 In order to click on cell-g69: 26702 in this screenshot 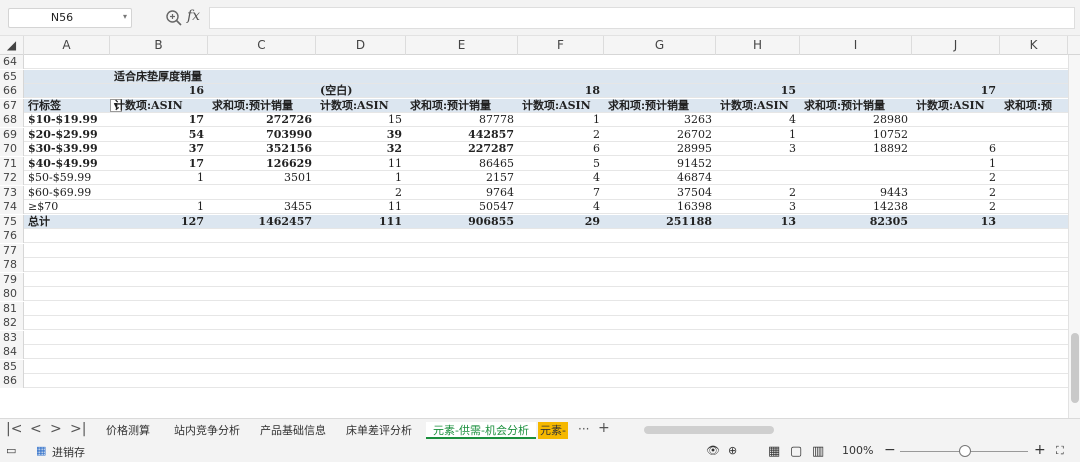, I will do `click(660, 135)`.